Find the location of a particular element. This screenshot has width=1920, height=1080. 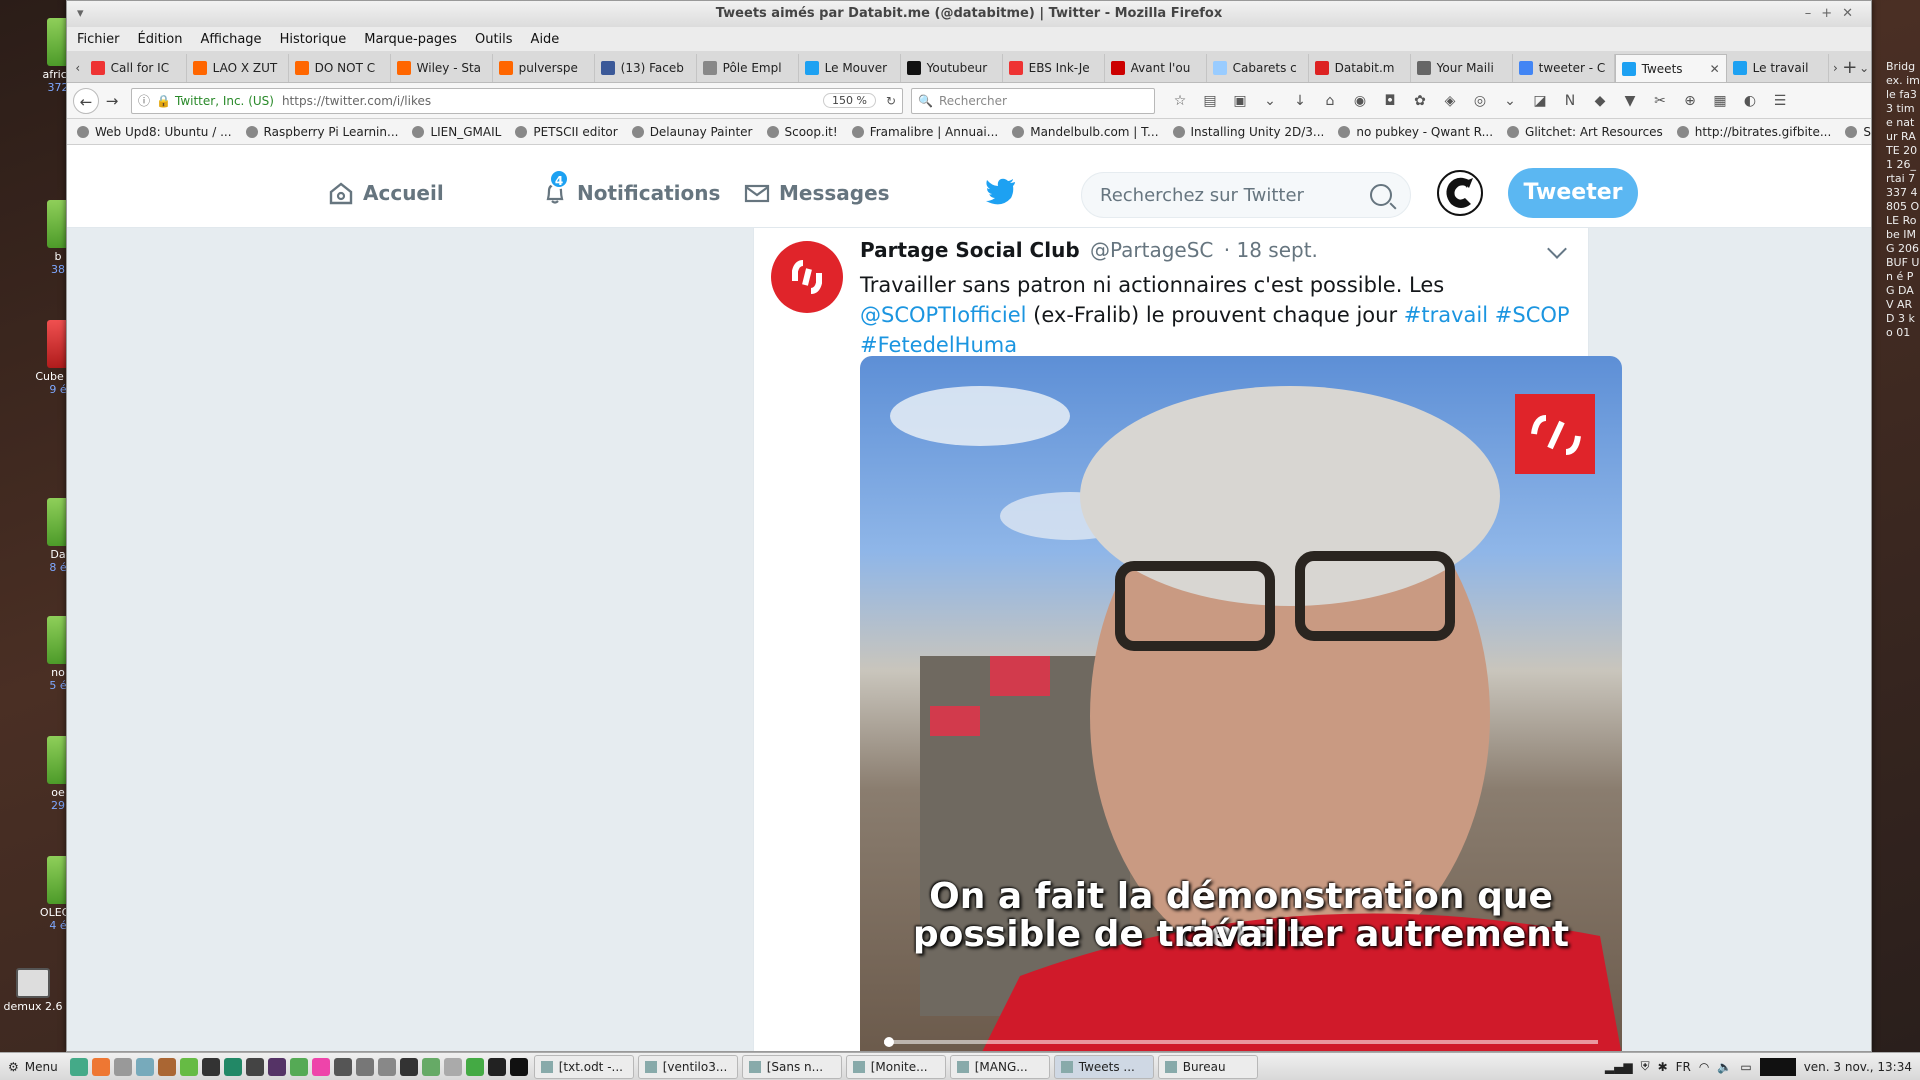

download-icon: ↓ is located at coordinates (1300, 101).